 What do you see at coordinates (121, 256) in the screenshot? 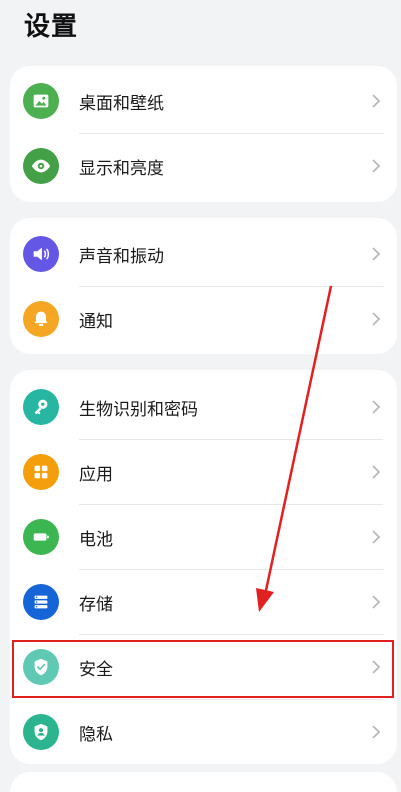
I see `settings-item-label: 声音和振动` at bounding box center [121, 256].